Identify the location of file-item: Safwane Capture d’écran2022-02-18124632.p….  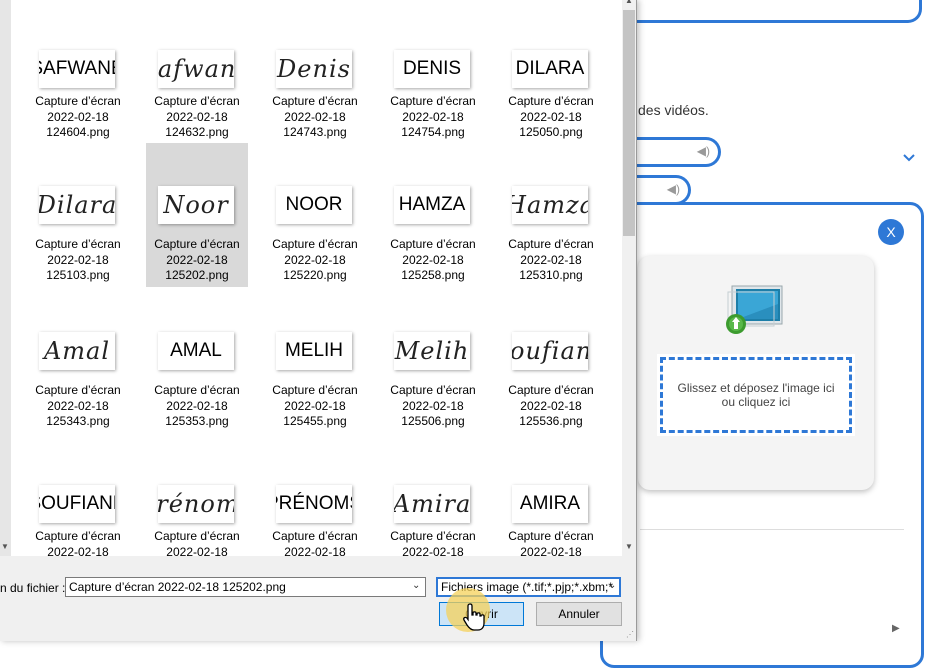
(197, 72).